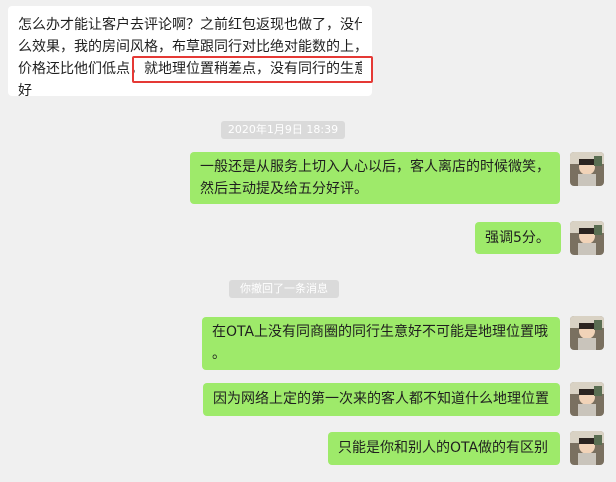 The width and height of the screenshot is (616, 482). I want to click on outgoing-message-text: 强调5分。, so click(517, 238).